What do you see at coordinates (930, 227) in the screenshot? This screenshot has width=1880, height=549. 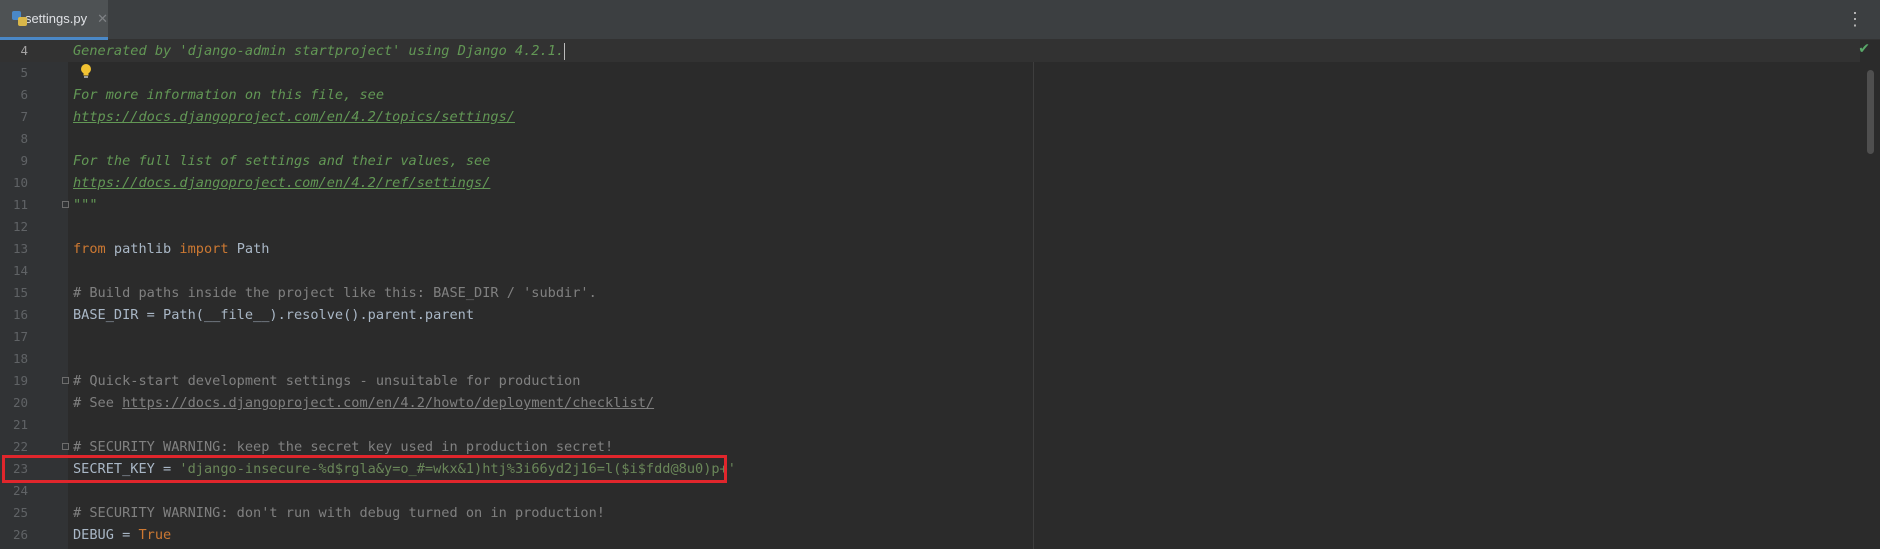 I see `code-line: 12` at bounding box center [930, 227].